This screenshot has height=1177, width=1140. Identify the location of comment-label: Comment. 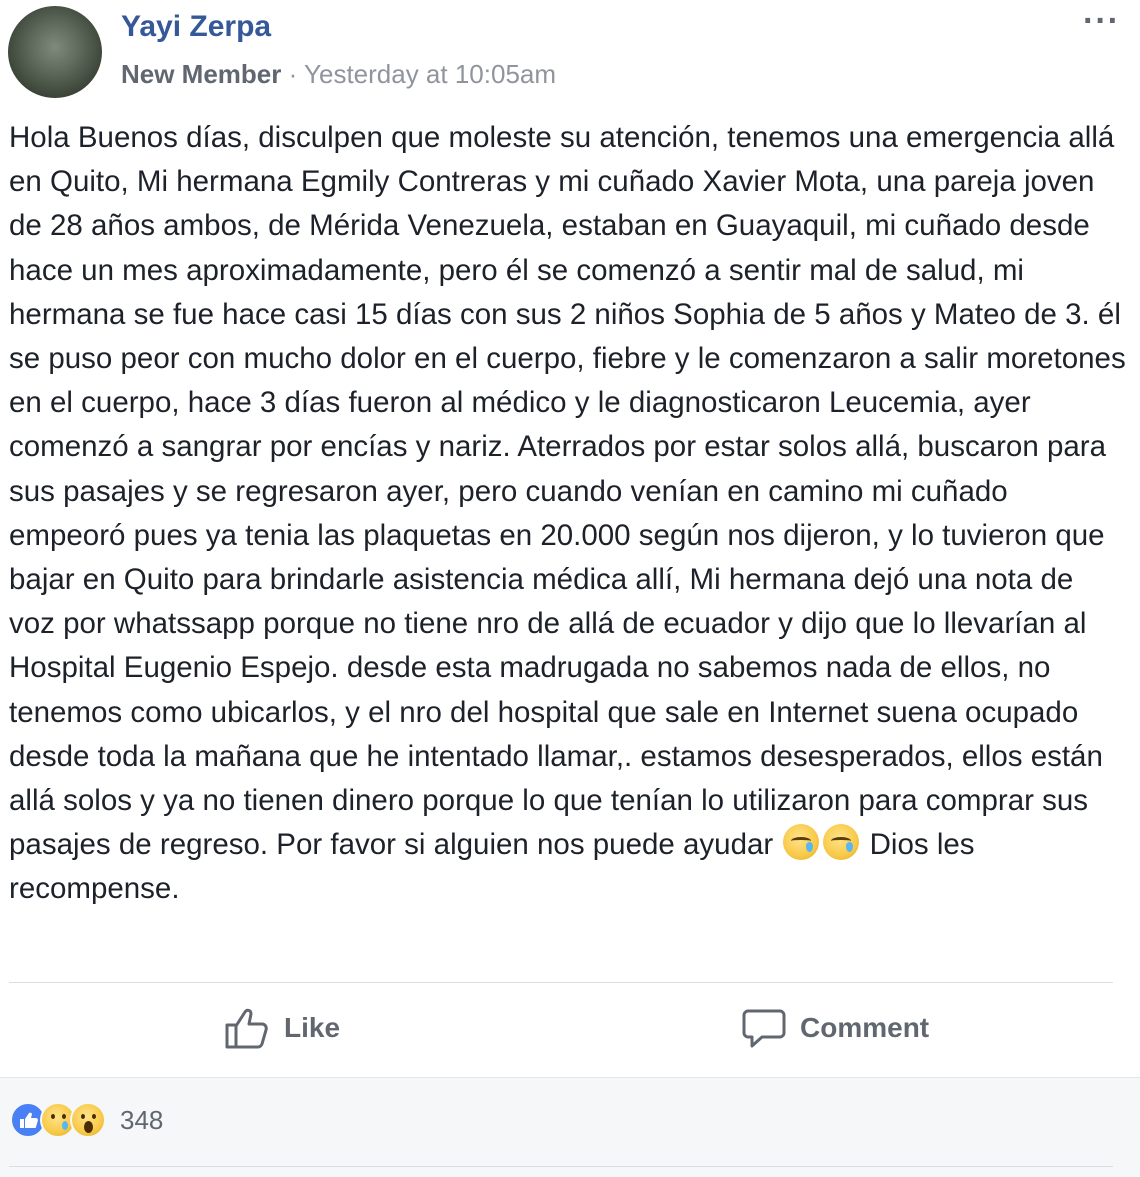
(865, 1027).